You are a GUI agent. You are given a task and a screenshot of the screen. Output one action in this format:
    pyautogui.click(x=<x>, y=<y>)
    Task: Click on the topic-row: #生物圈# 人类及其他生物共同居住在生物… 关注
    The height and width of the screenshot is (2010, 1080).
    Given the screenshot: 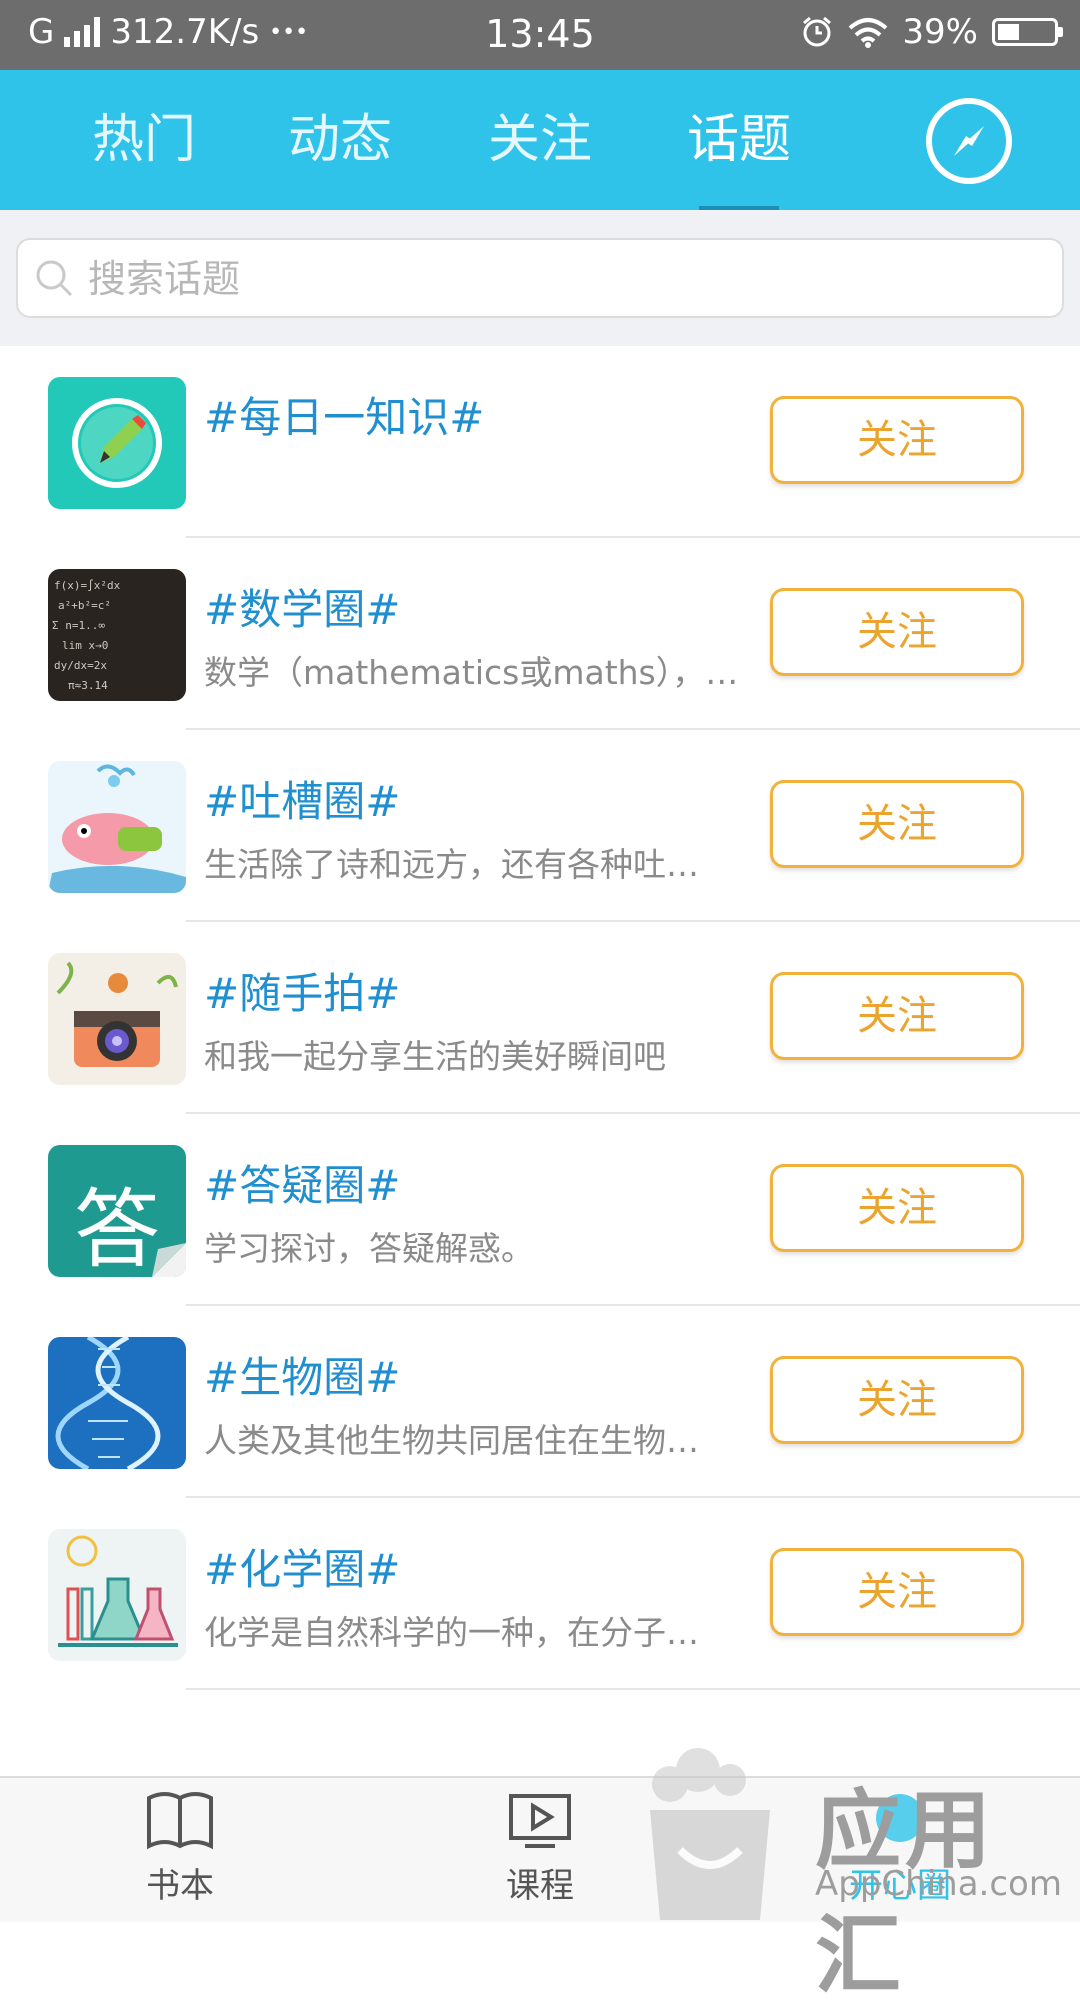 What is the action you would take?
    pyautogui.click(x=540, y=1402)
    